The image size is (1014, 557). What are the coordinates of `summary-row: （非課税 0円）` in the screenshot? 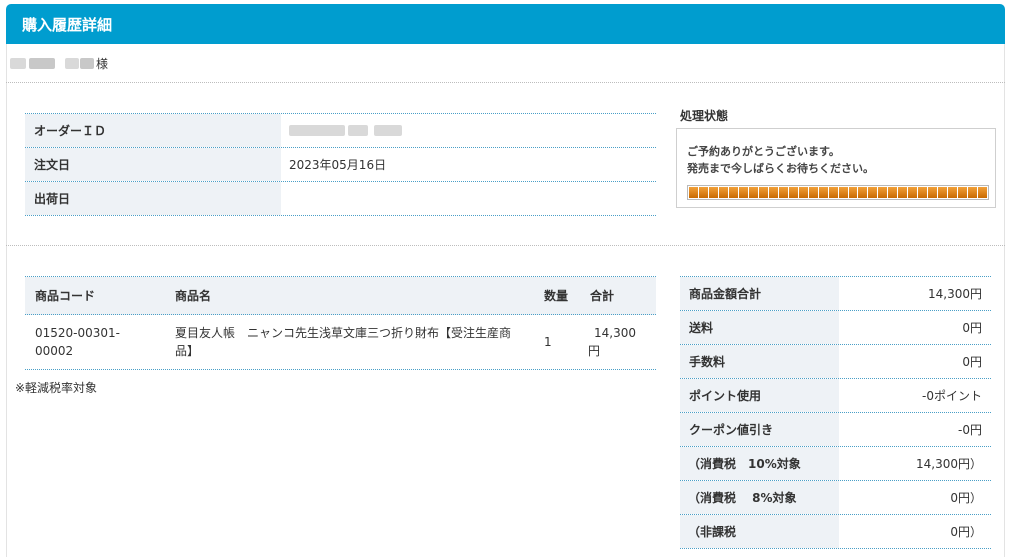 It's located at (835, 532).